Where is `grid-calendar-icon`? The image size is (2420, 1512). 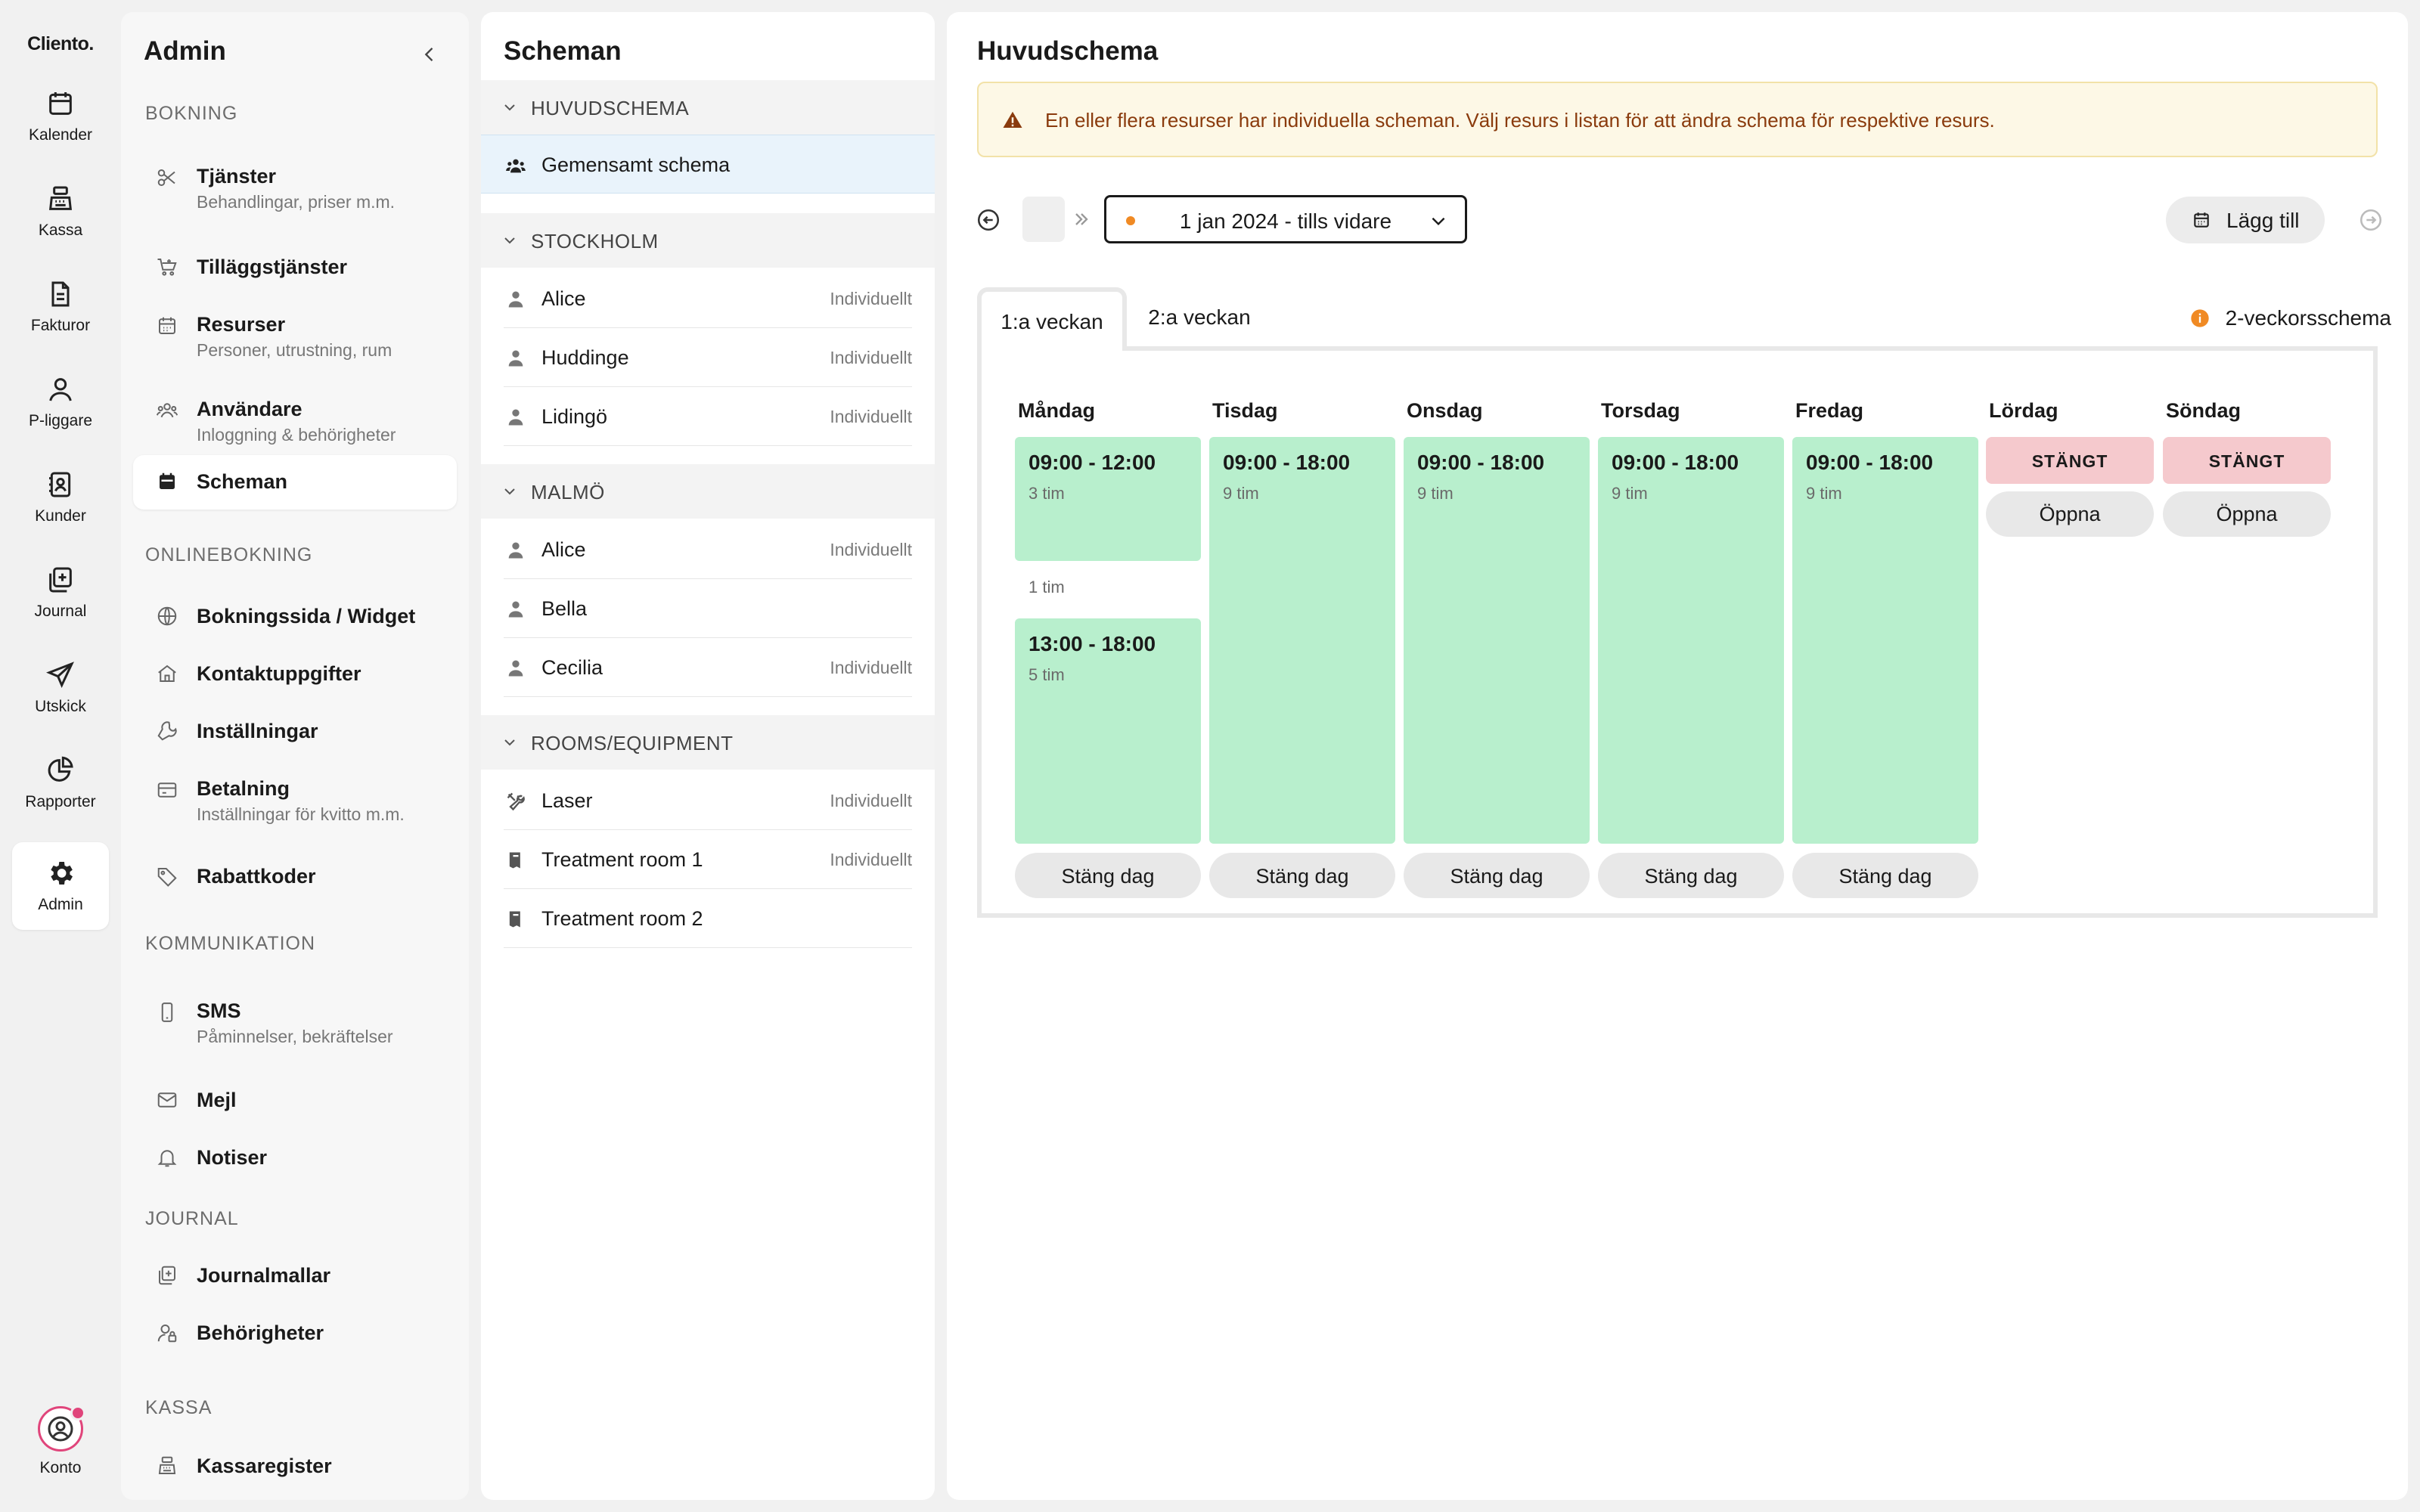 grid-calendar-icon is located at coordinates (167, 325).